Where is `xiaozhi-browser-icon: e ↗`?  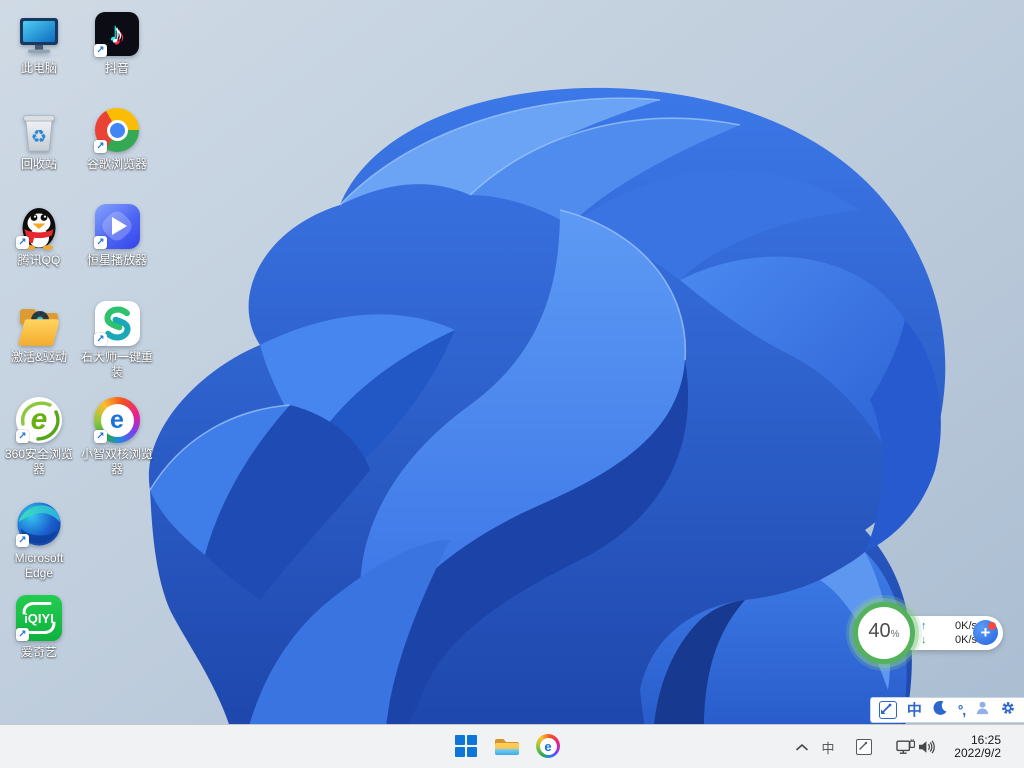
xiaozhi-browser-icon: e ↗ is located at coordinates (117, 420).